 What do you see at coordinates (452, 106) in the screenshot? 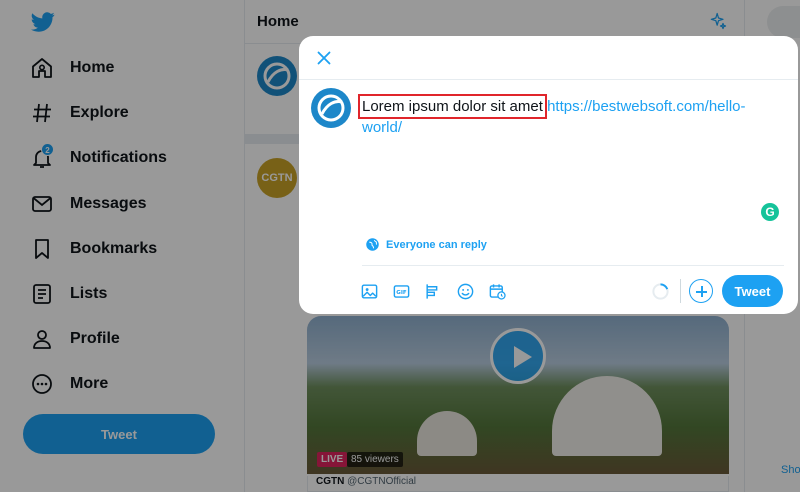
I see `highlighted-text: Lorem ipsum dolor sit amet` at bounding box center [452, 106].